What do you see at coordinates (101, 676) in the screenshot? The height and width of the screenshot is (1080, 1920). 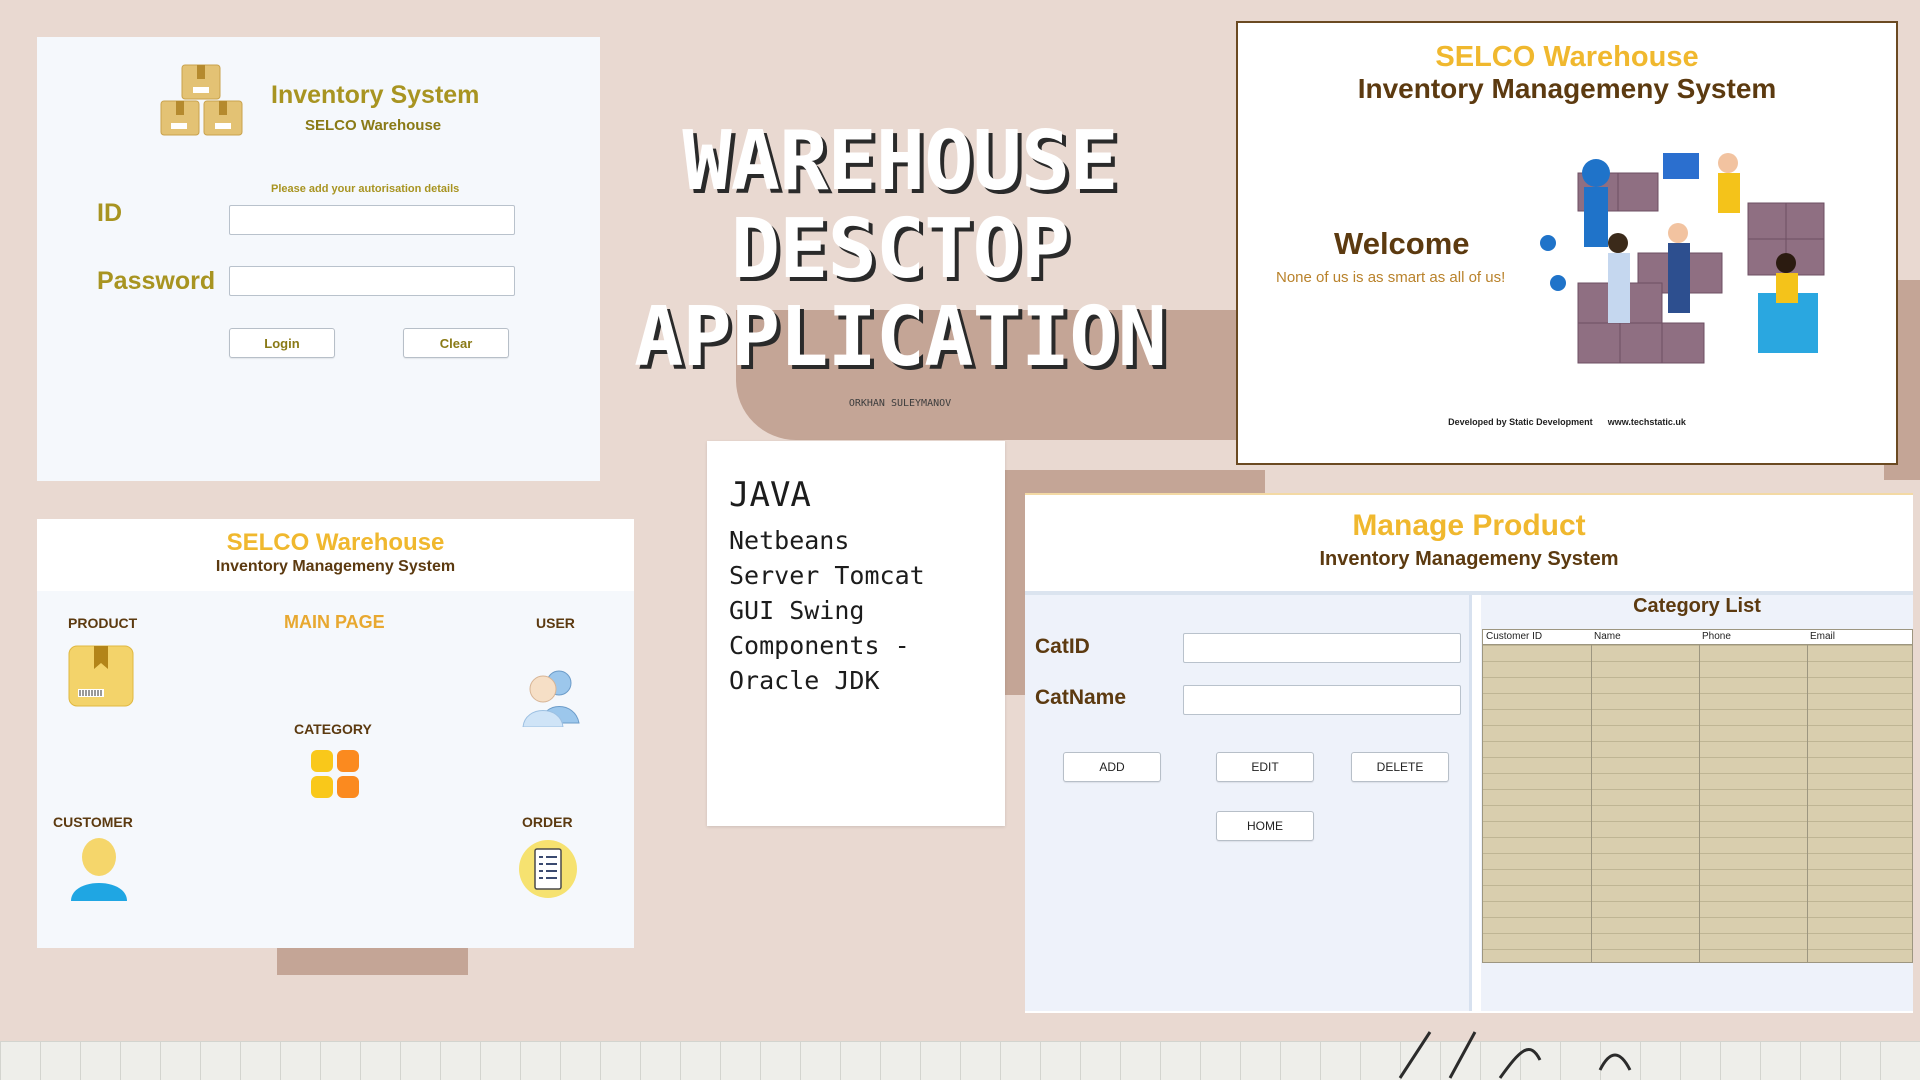 I see `product-box-icon` at bounding box center [101, 676].